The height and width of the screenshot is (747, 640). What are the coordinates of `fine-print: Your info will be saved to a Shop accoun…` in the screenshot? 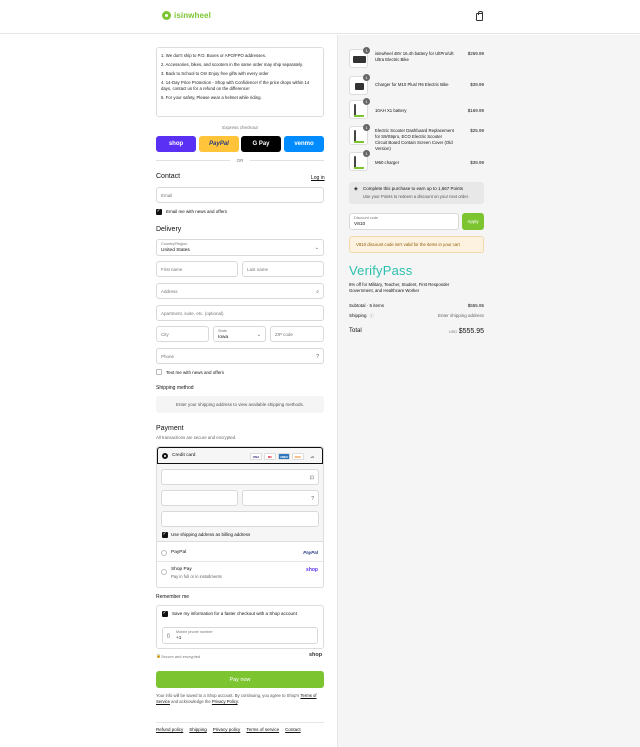 It's located at (240, 699).